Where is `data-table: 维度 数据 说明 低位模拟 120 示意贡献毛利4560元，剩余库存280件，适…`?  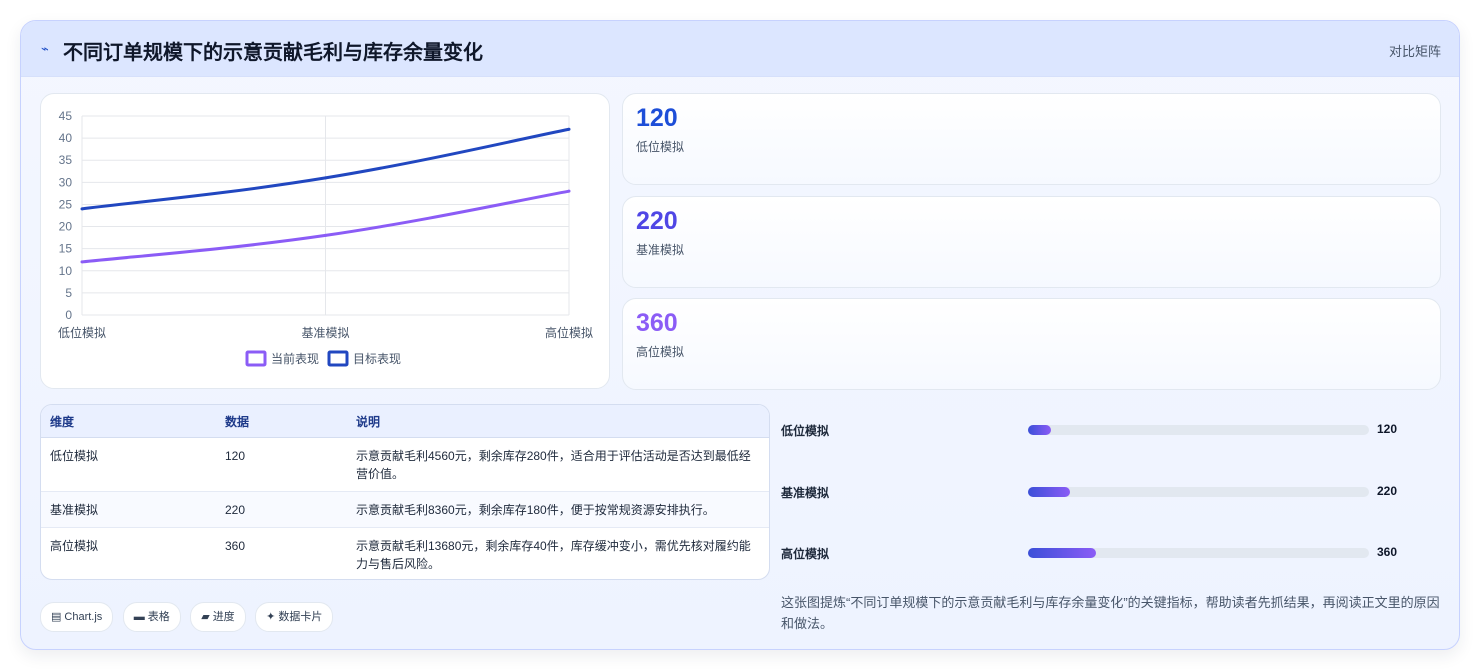 data-table: 维度 数据 说明 低位模拟 120 示意贡献毛利4560元，剩余库存280件，适… is located at coordinates (405, 492).